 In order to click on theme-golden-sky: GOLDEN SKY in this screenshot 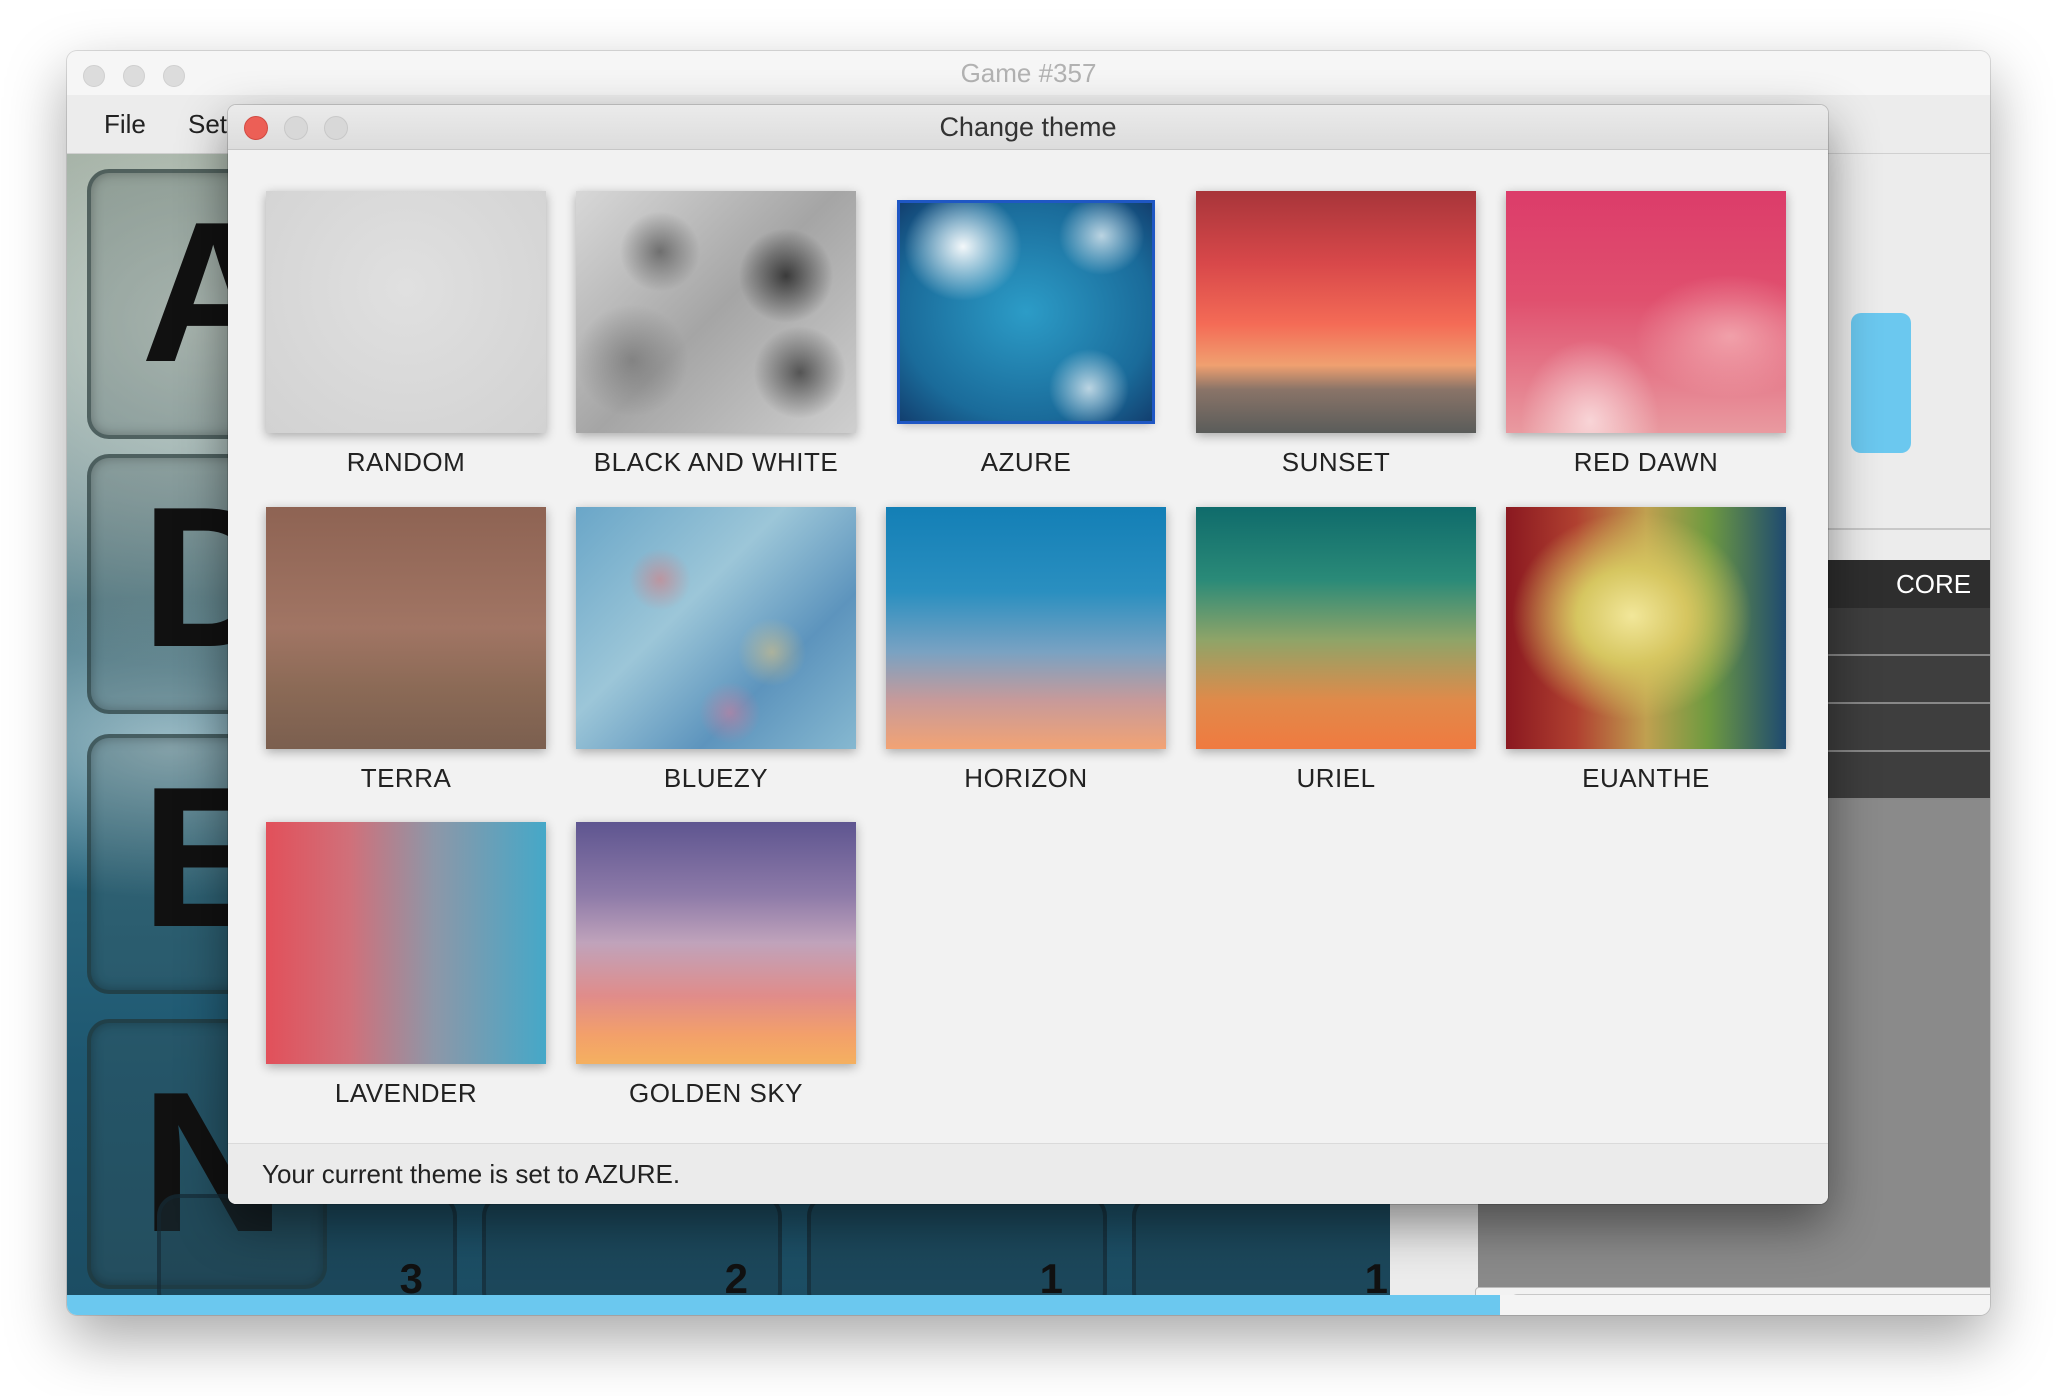, I will do `click(711, 967)`.